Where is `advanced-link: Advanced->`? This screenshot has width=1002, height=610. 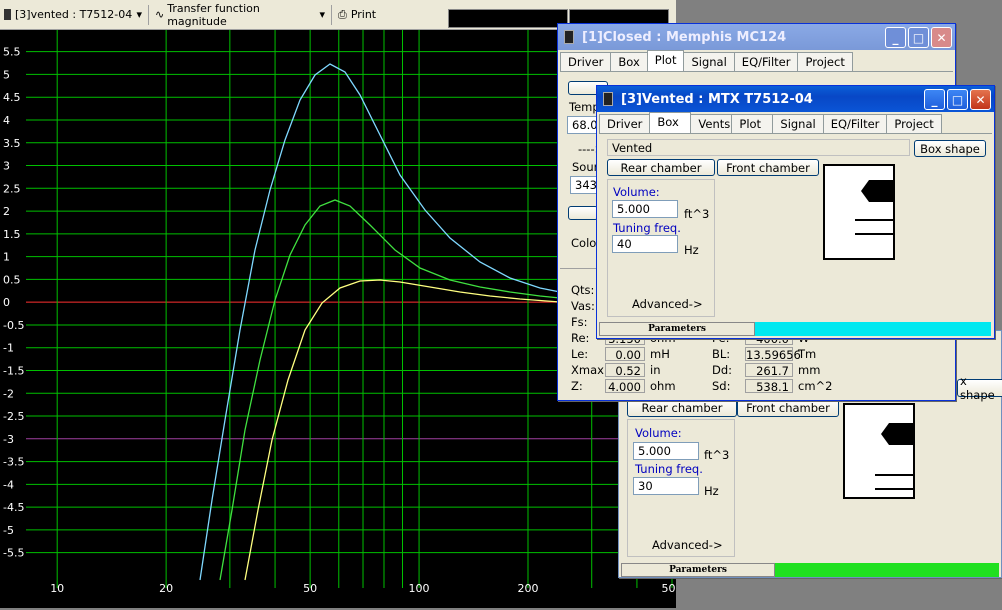 advanced-link: Advanced-> is located at coordinates (667, 304).